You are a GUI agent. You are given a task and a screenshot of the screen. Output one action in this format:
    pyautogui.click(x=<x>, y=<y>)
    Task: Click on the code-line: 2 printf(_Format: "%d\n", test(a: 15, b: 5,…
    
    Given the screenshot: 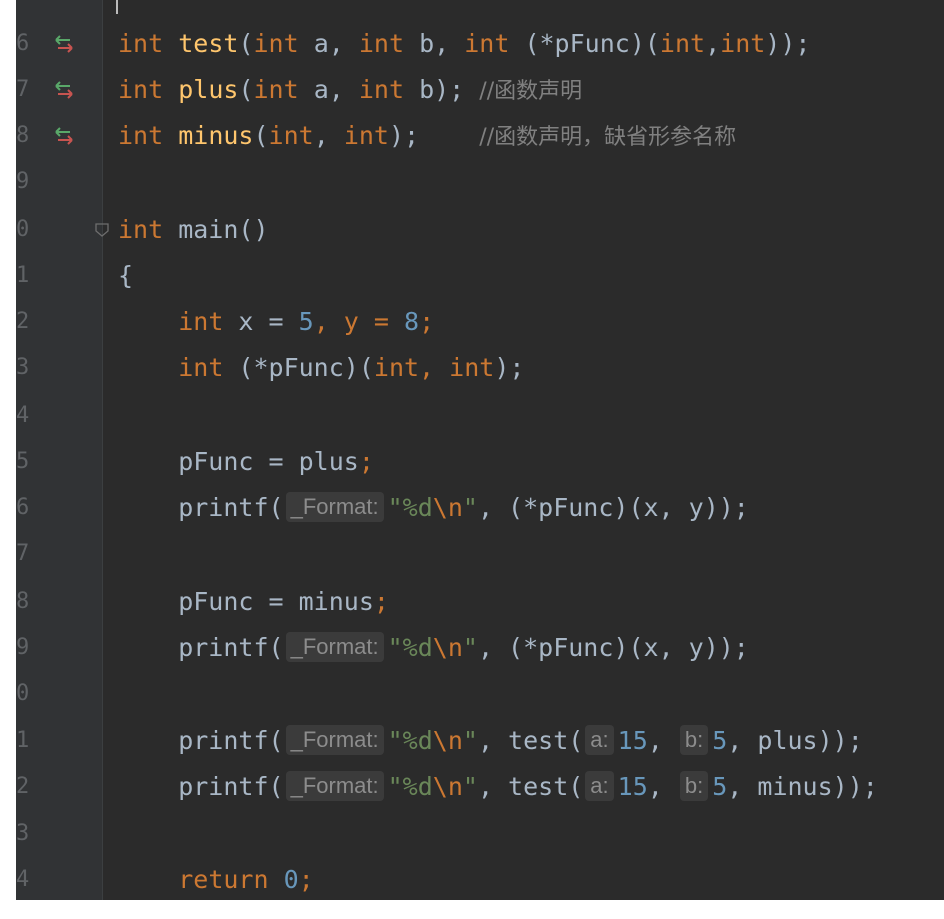 What is the action you would take?
    pyautogui.click(x=480, y=787)
    